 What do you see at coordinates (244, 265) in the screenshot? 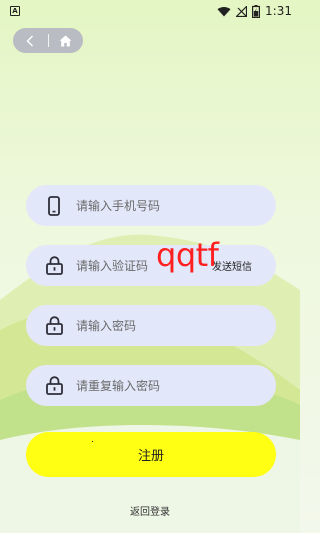
I see `send-sms-button: 发送短信` at bounding box center [244, 265].